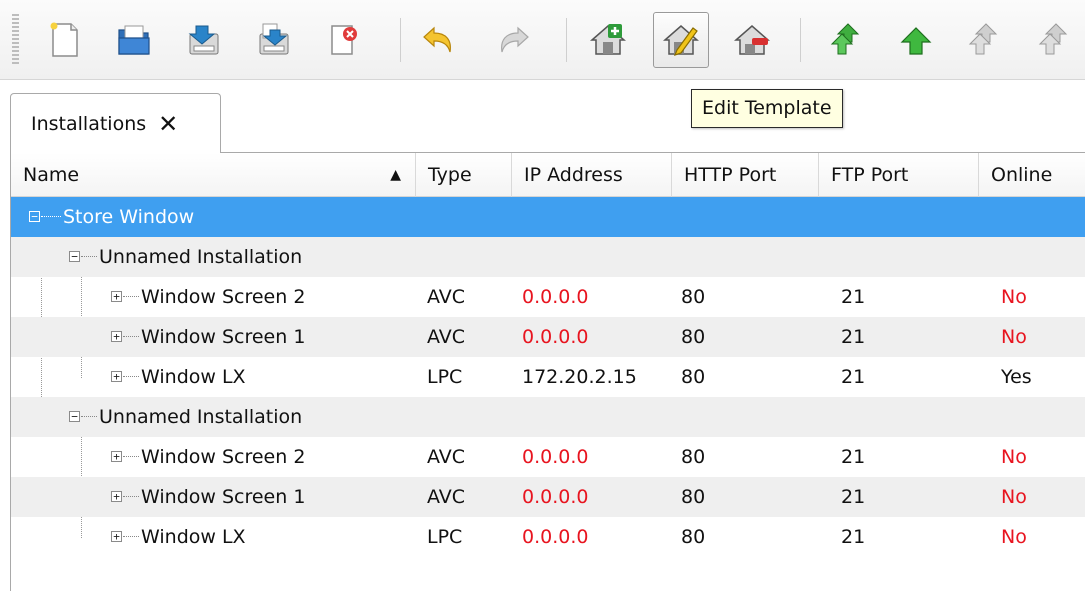  Describe the element at coordinates (168, 124) in the screenshot. I see `close-icon: ✕` at that location.